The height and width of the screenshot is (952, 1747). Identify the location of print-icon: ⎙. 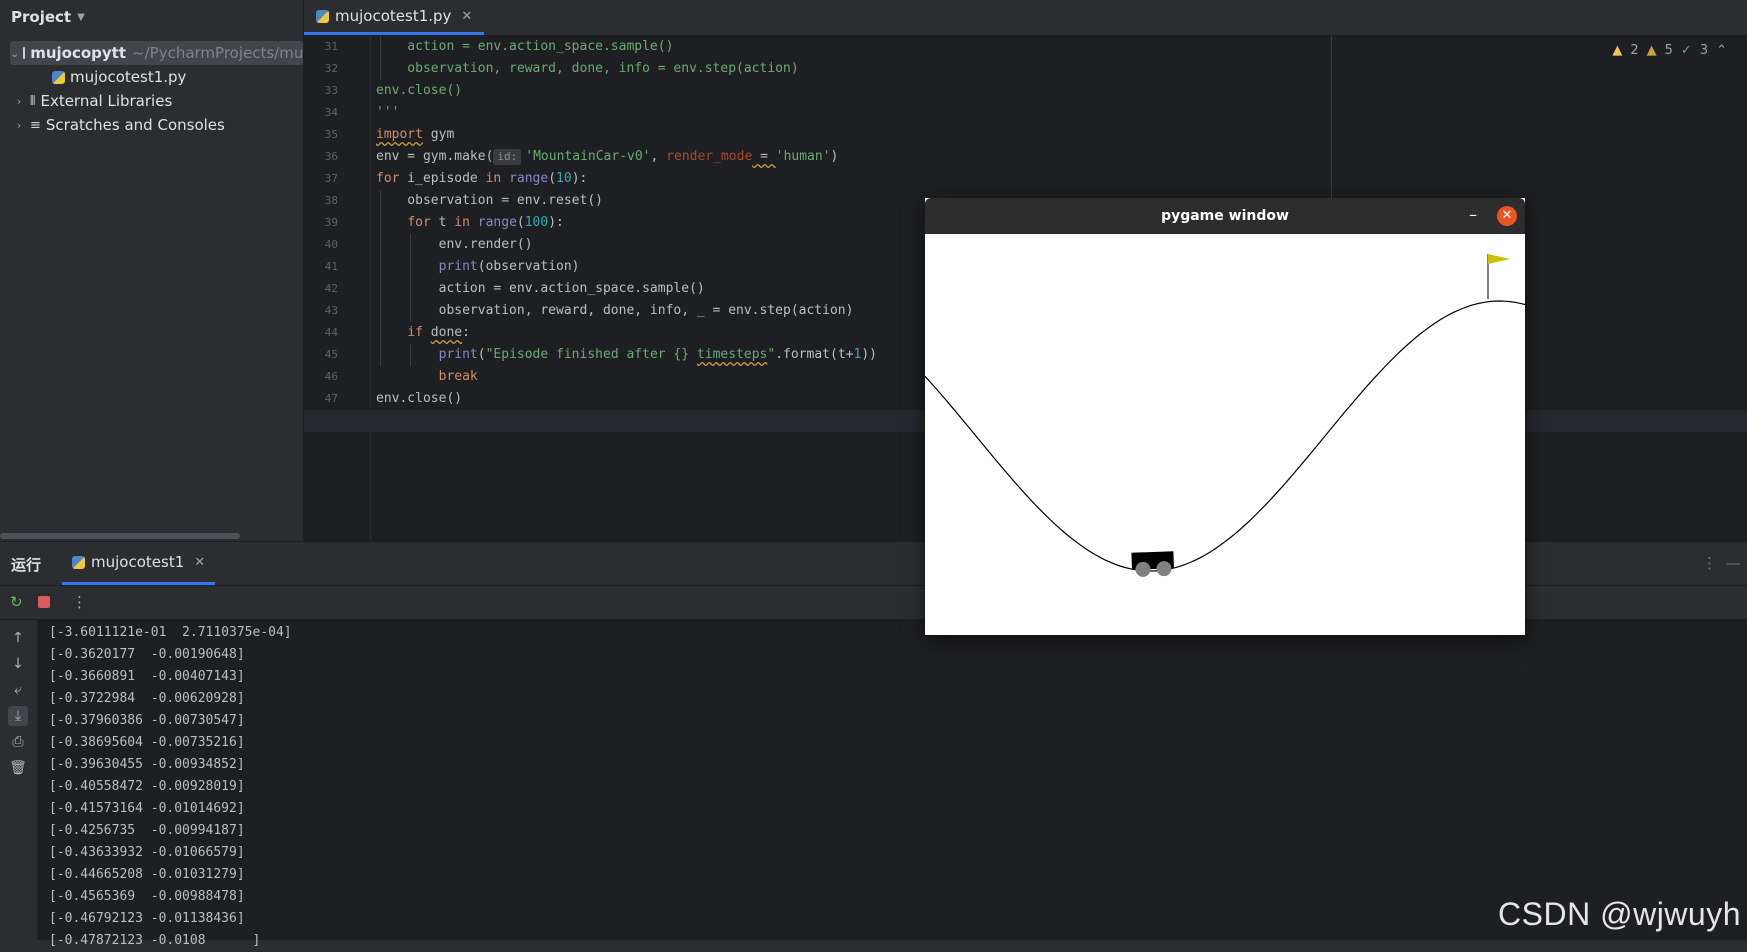
(18, 742).